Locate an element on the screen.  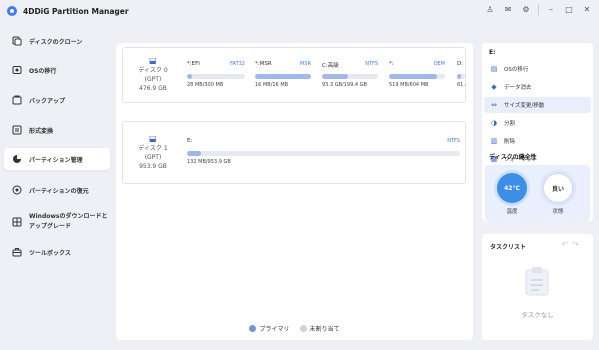
undo-icon: ↶ is located at coordinates (567, 244).